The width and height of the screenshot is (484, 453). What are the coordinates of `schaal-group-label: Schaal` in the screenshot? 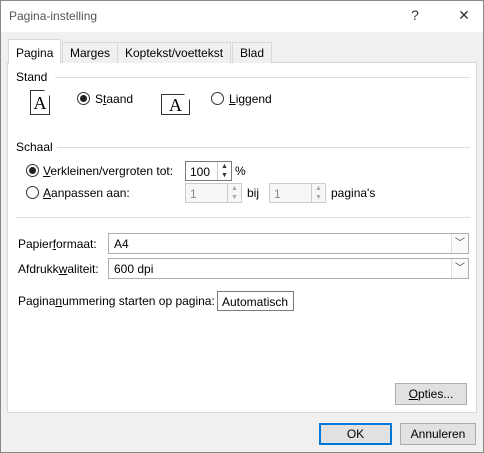 It's located at (34, 147).